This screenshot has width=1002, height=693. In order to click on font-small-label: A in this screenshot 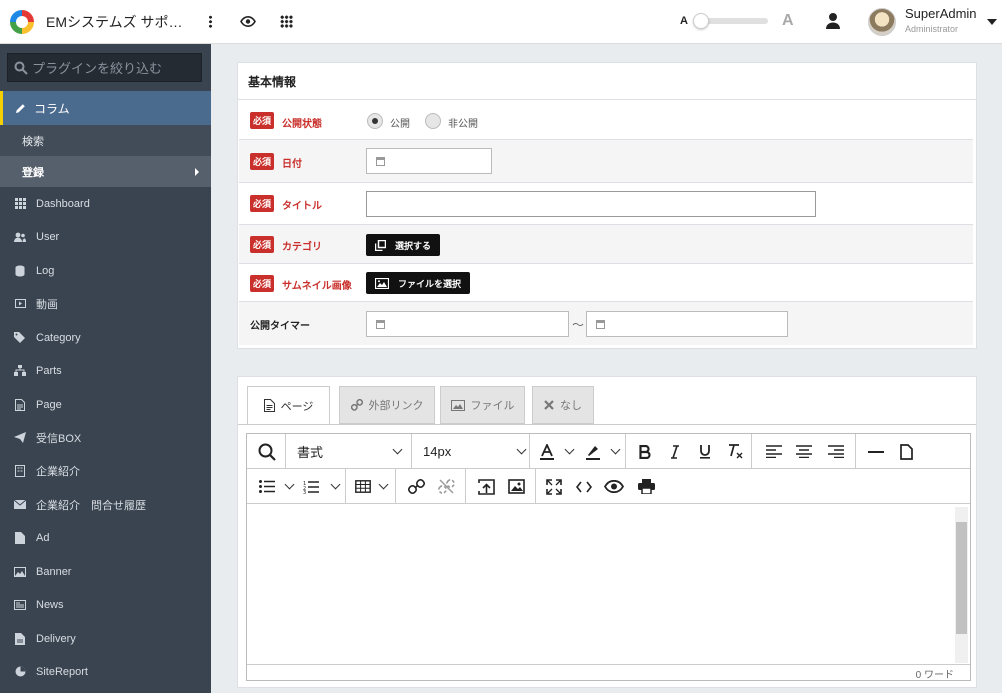, I will do `click(684, 21)`.